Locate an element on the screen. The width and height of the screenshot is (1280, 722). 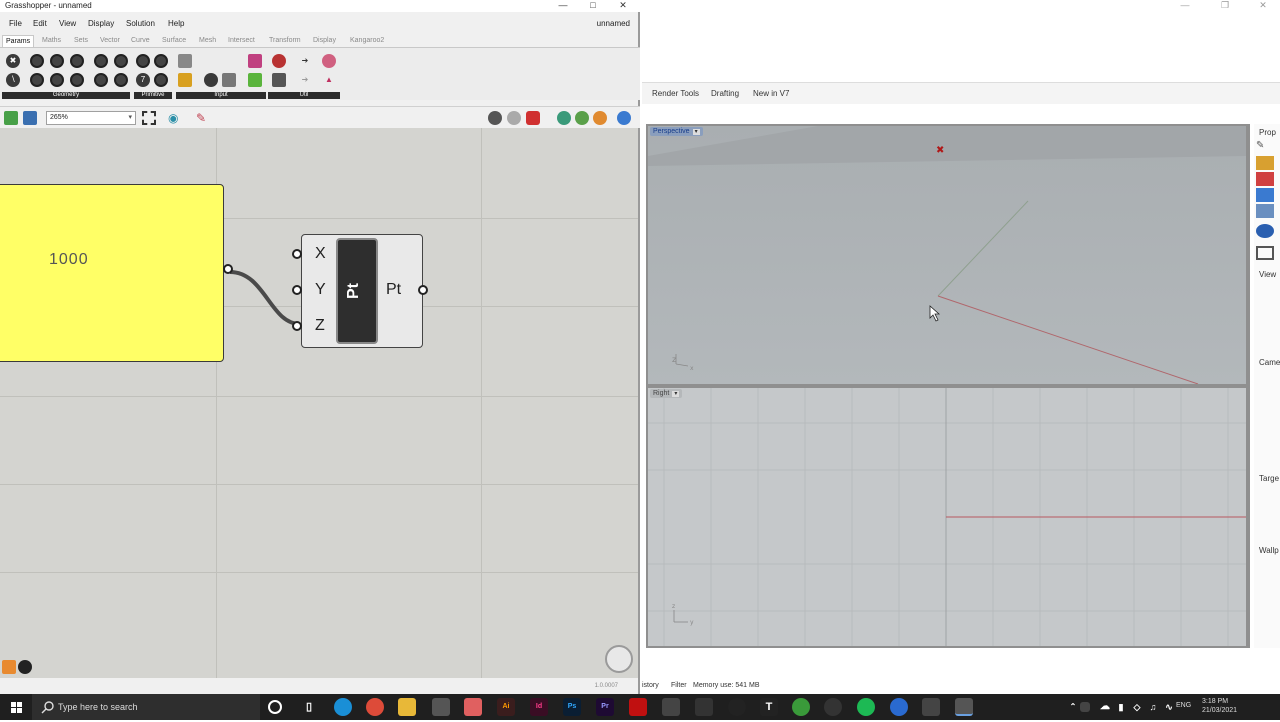
input-y-grip is located at coordinates (297, 290).